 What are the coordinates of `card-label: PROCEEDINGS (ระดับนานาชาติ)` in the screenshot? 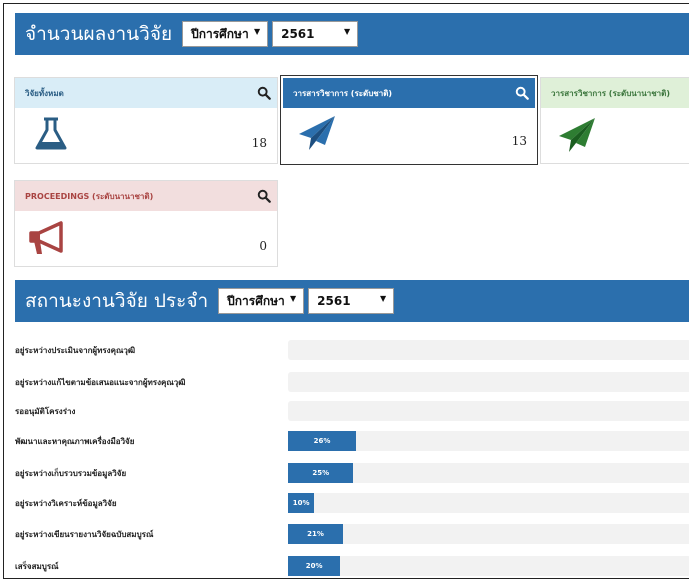 It's located at (89, 196).